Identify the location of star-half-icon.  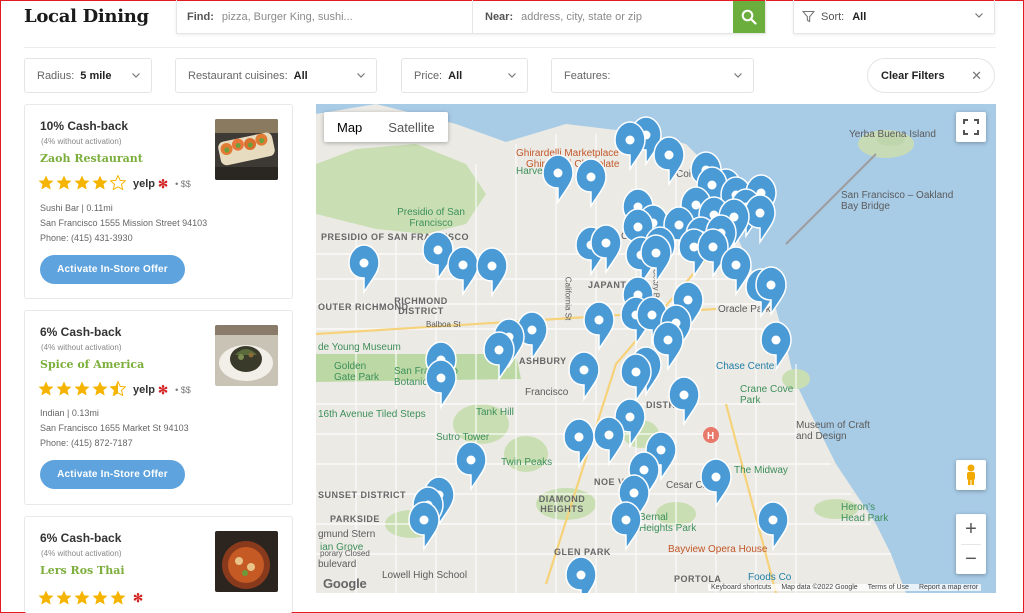
(118, 388).